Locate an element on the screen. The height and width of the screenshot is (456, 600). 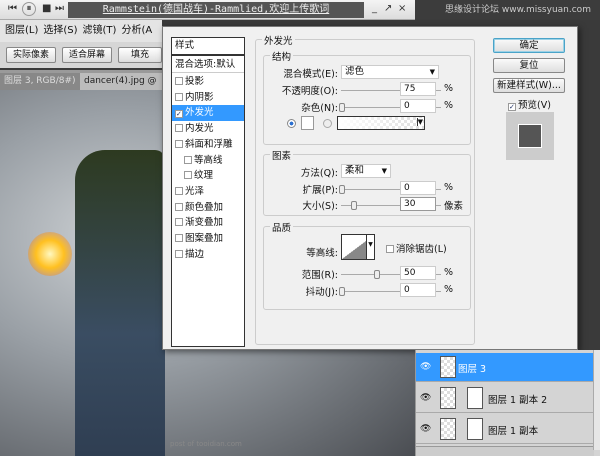
pause-icon: ⏸ is located at coordinates (29, 9).